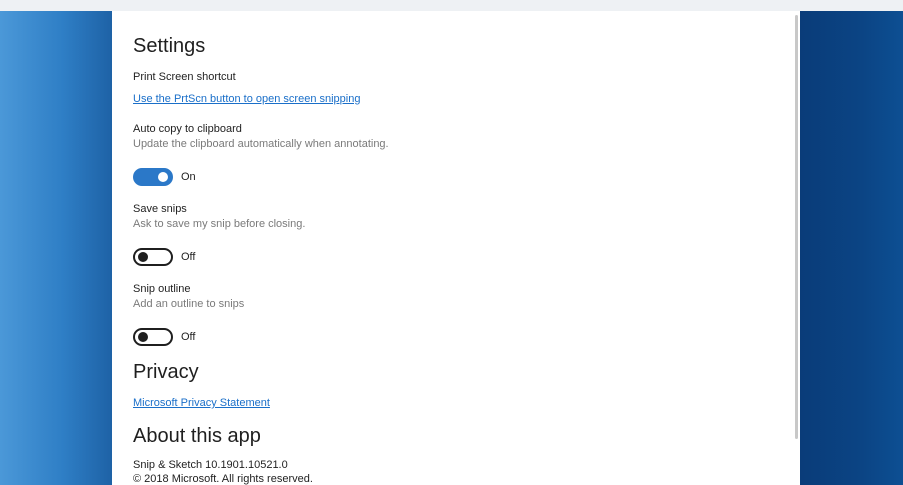 This screenshot has width=903, height=485. What do you see at coordinates (851, 248) in the screenshot?
I see `desktop-wallpaper-right` at bounding box center [851, 248].